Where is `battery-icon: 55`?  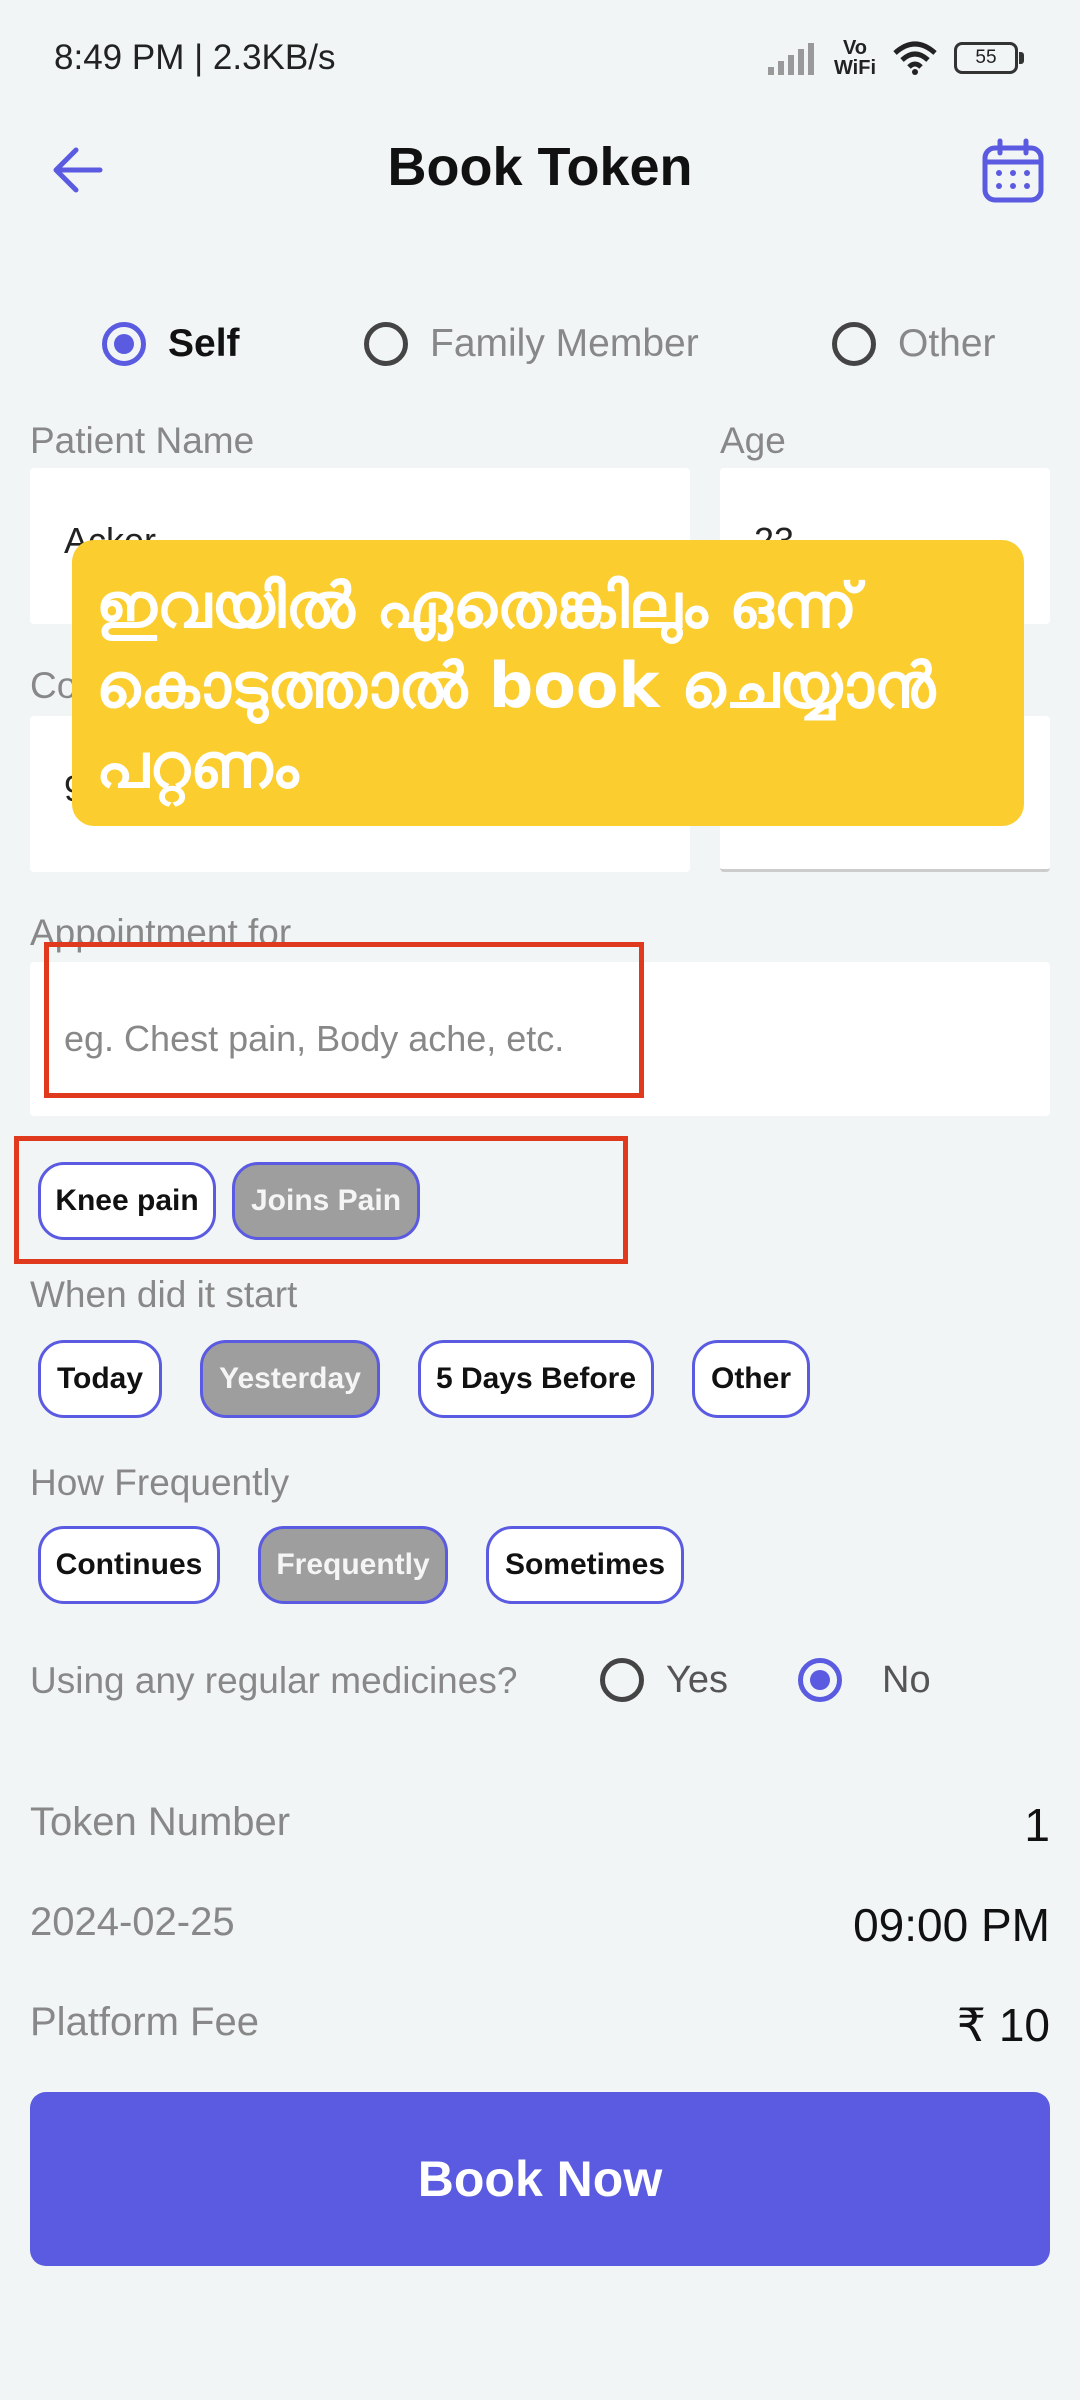 battery-icon: 55 is located at coordinates (989, 58).